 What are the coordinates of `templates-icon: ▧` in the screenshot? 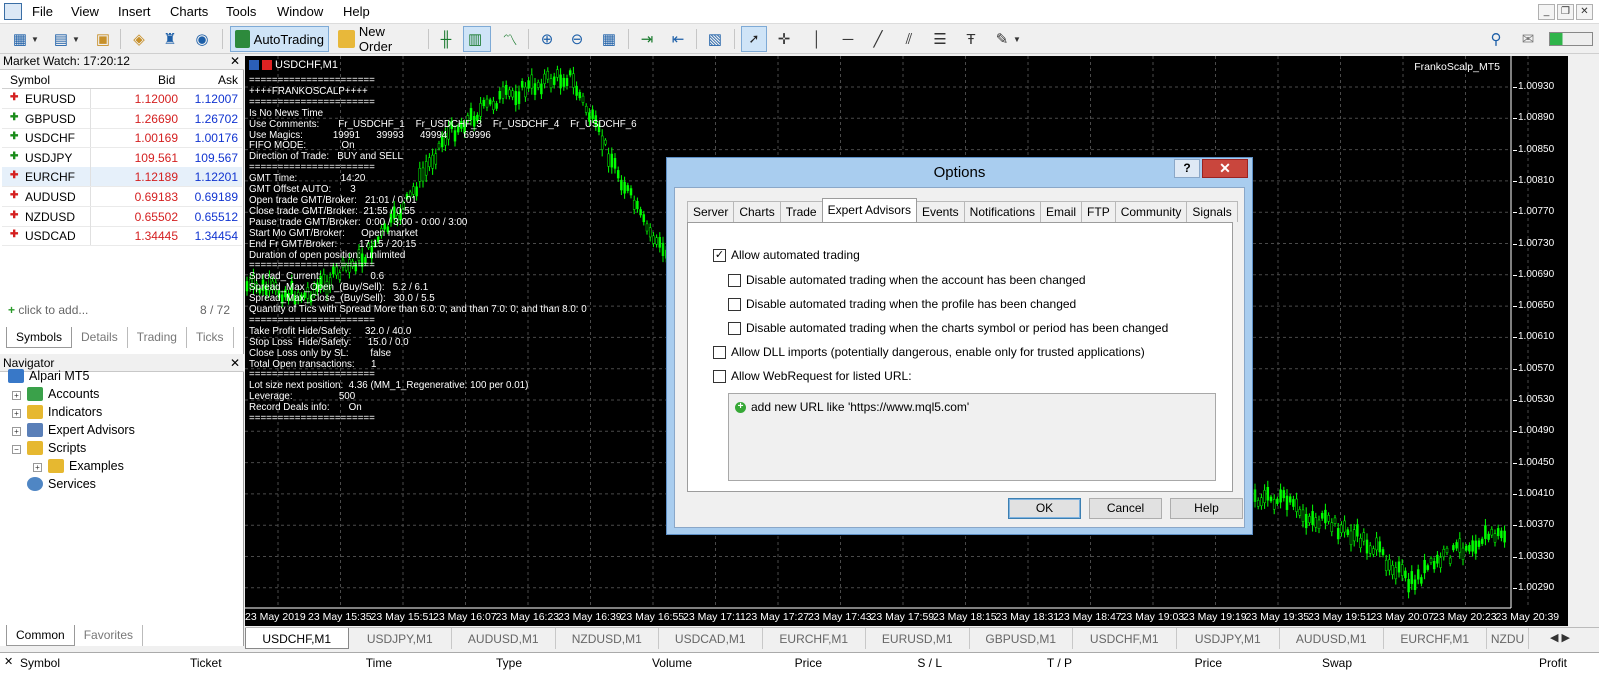 It's located at (715, 39).